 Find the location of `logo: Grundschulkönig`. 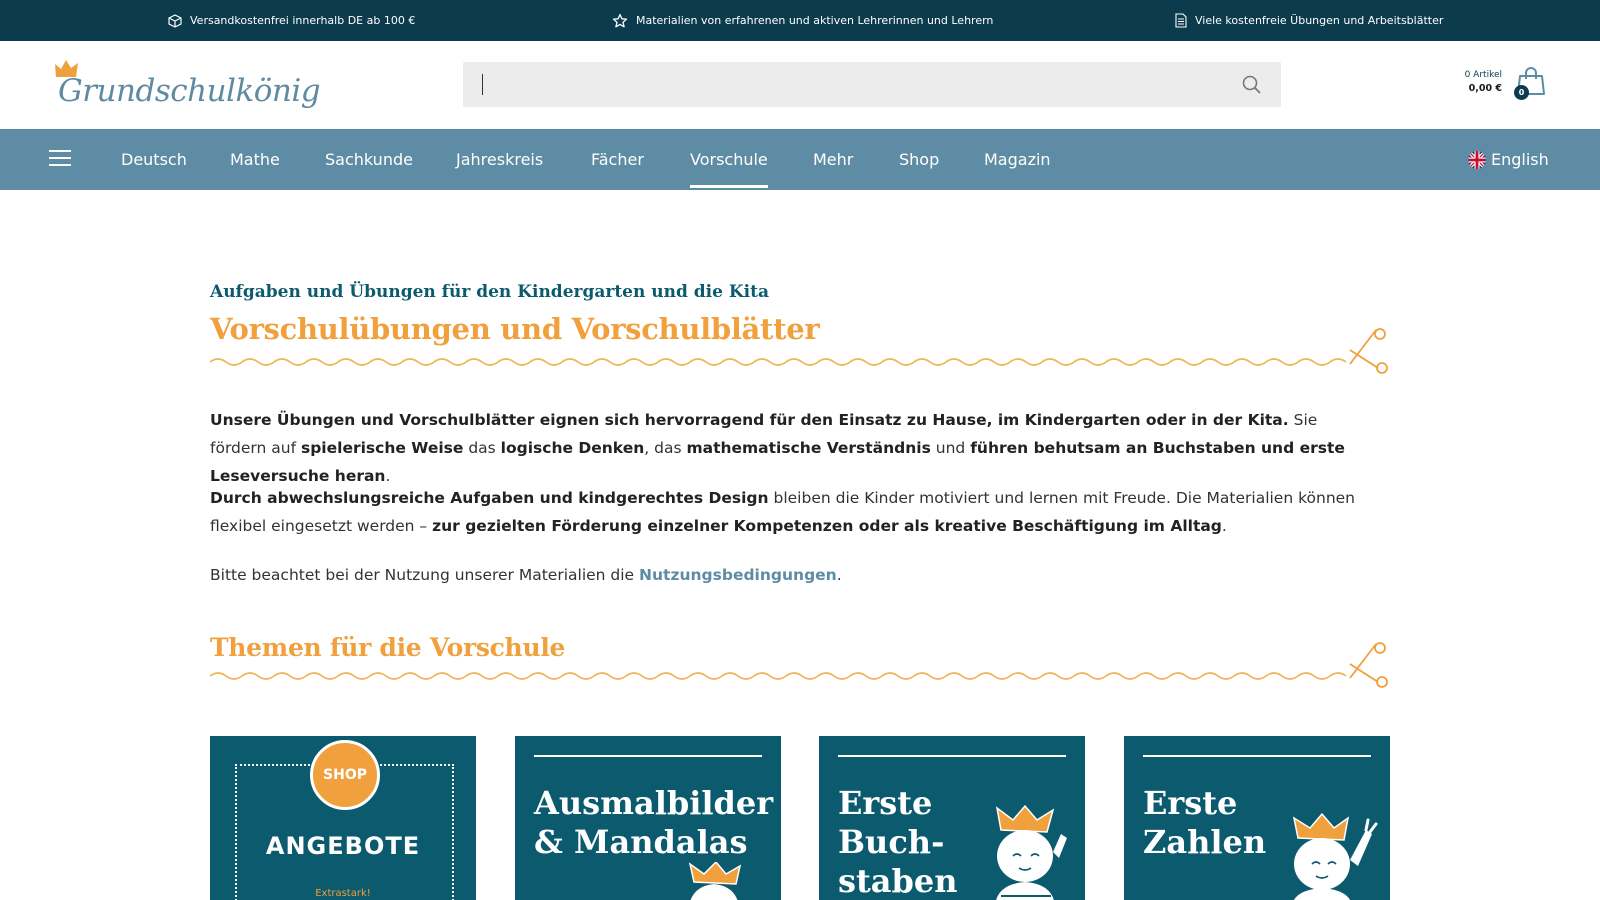

logo: Grundschulkönig is located at coordinates (187, 86).